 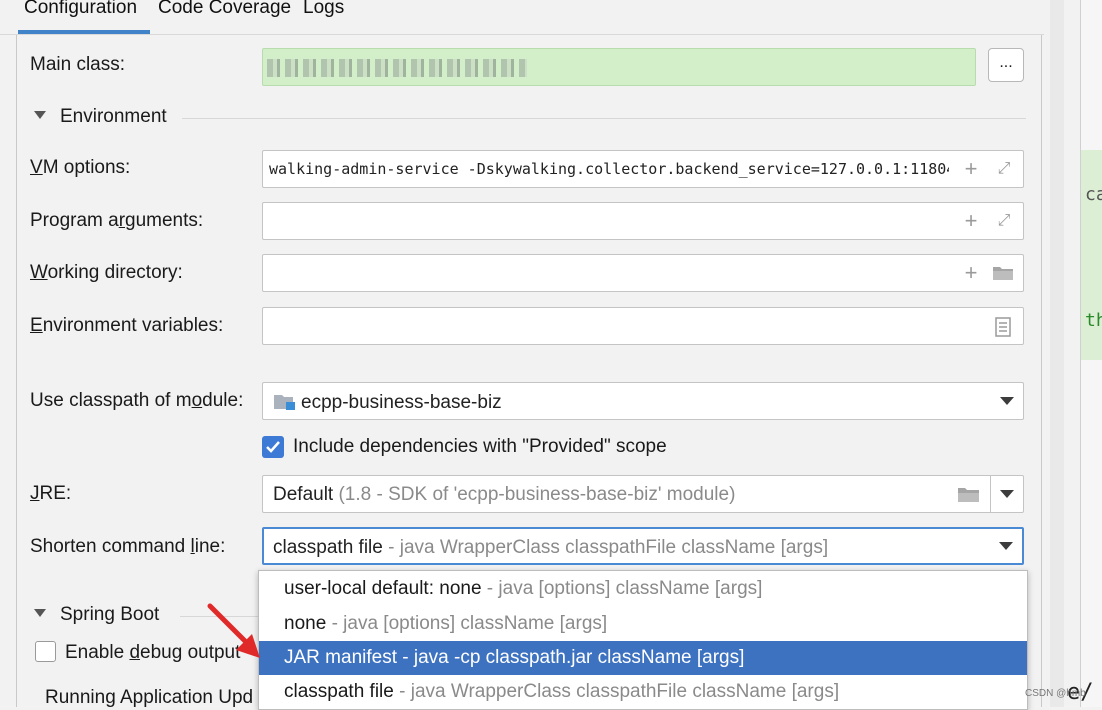 I want to click on program-arguments-field: + ⤢, so click(x=643, y=221).